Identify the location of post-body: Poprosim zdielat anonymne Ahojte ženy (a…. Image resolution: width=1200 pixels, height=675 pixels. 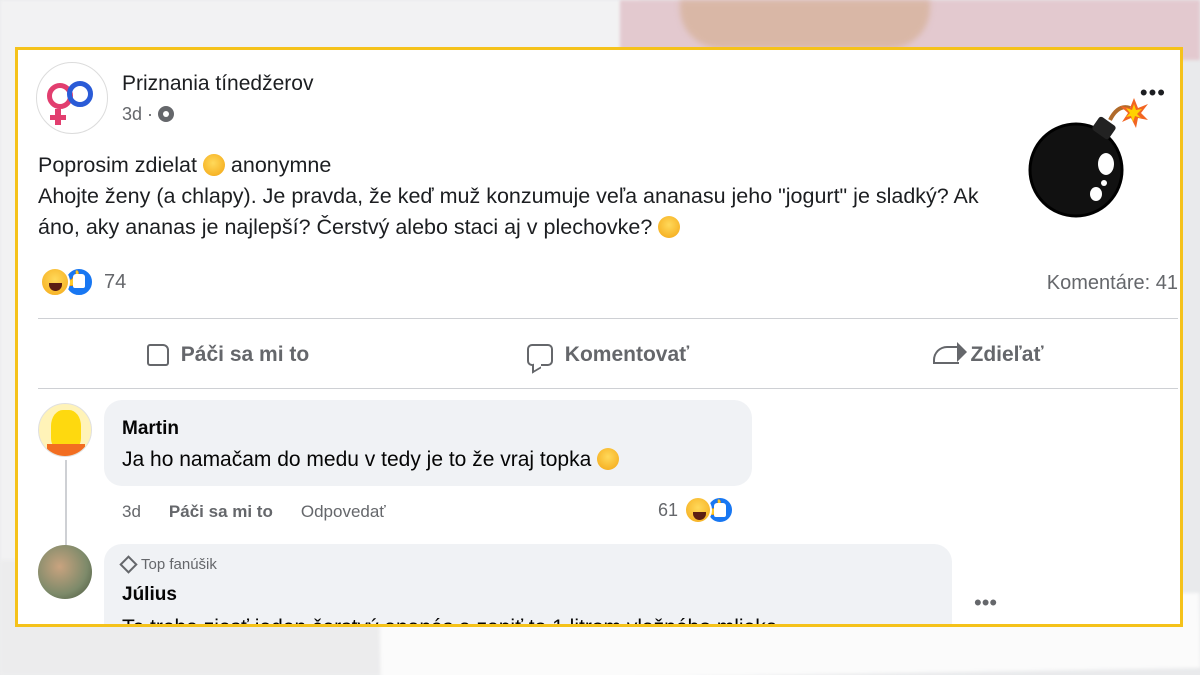
(598, 196).